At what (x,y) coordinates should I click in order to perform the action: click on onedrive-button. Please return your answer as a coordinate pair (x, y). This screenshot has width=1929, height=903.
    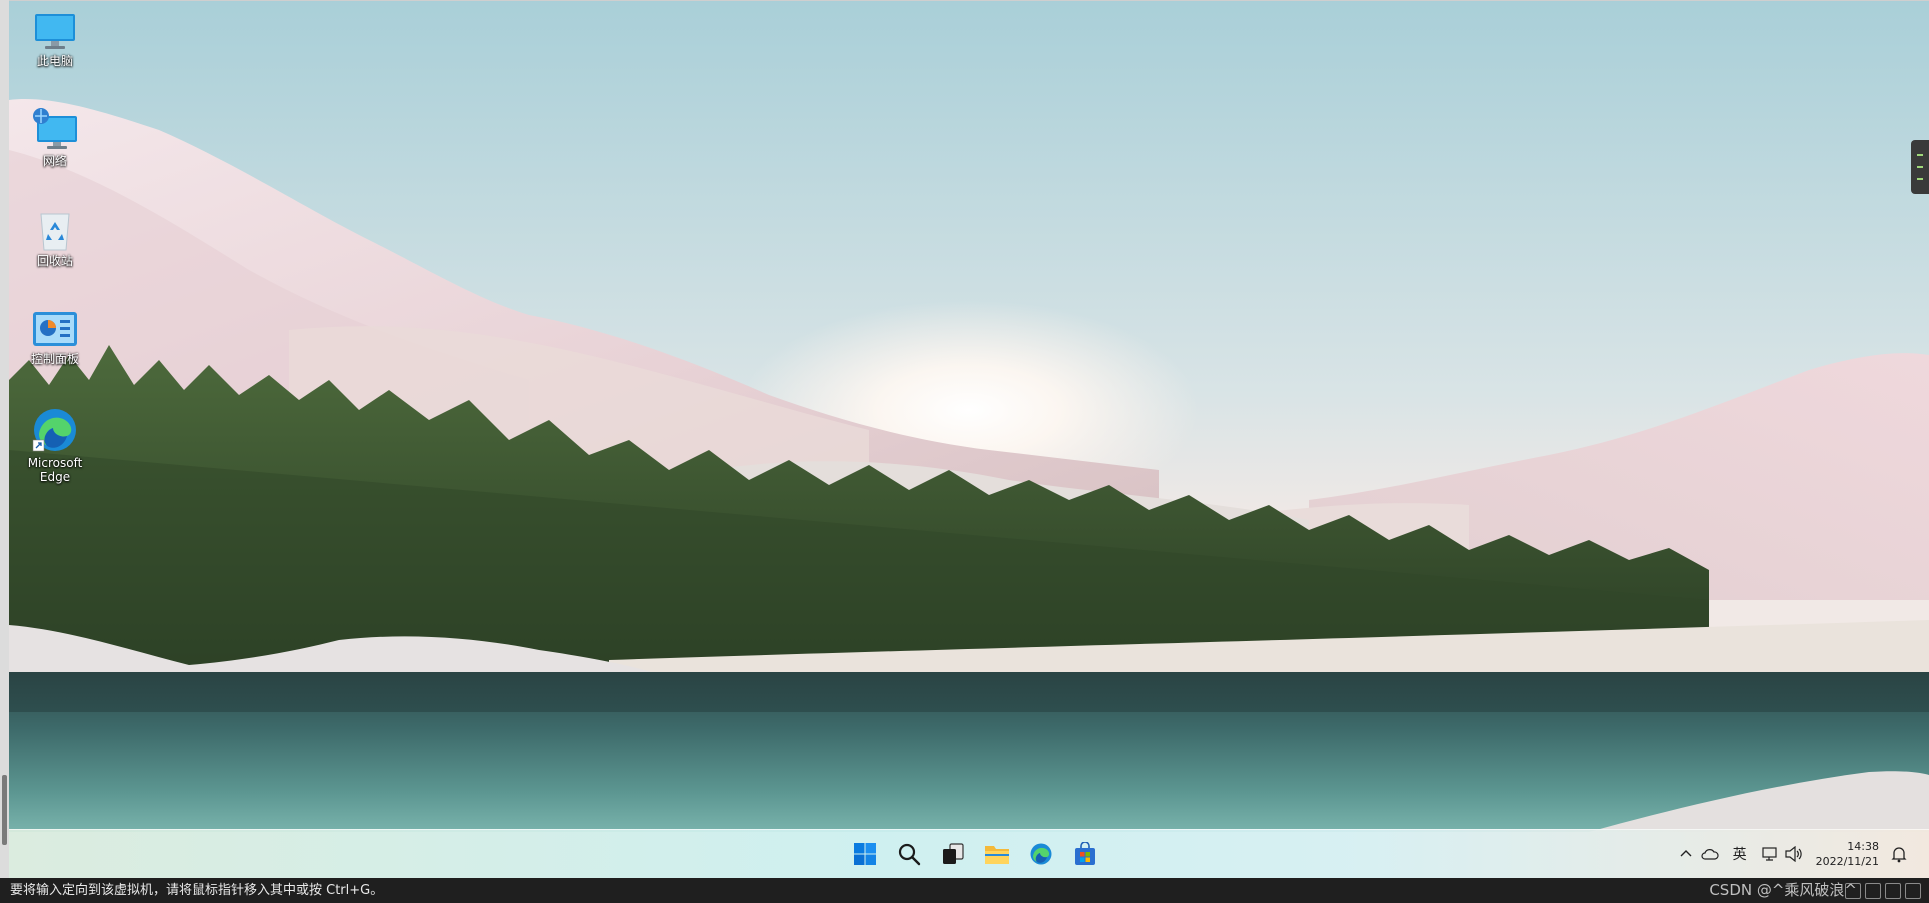
    Looking at the image, I should click on (1710, 854).